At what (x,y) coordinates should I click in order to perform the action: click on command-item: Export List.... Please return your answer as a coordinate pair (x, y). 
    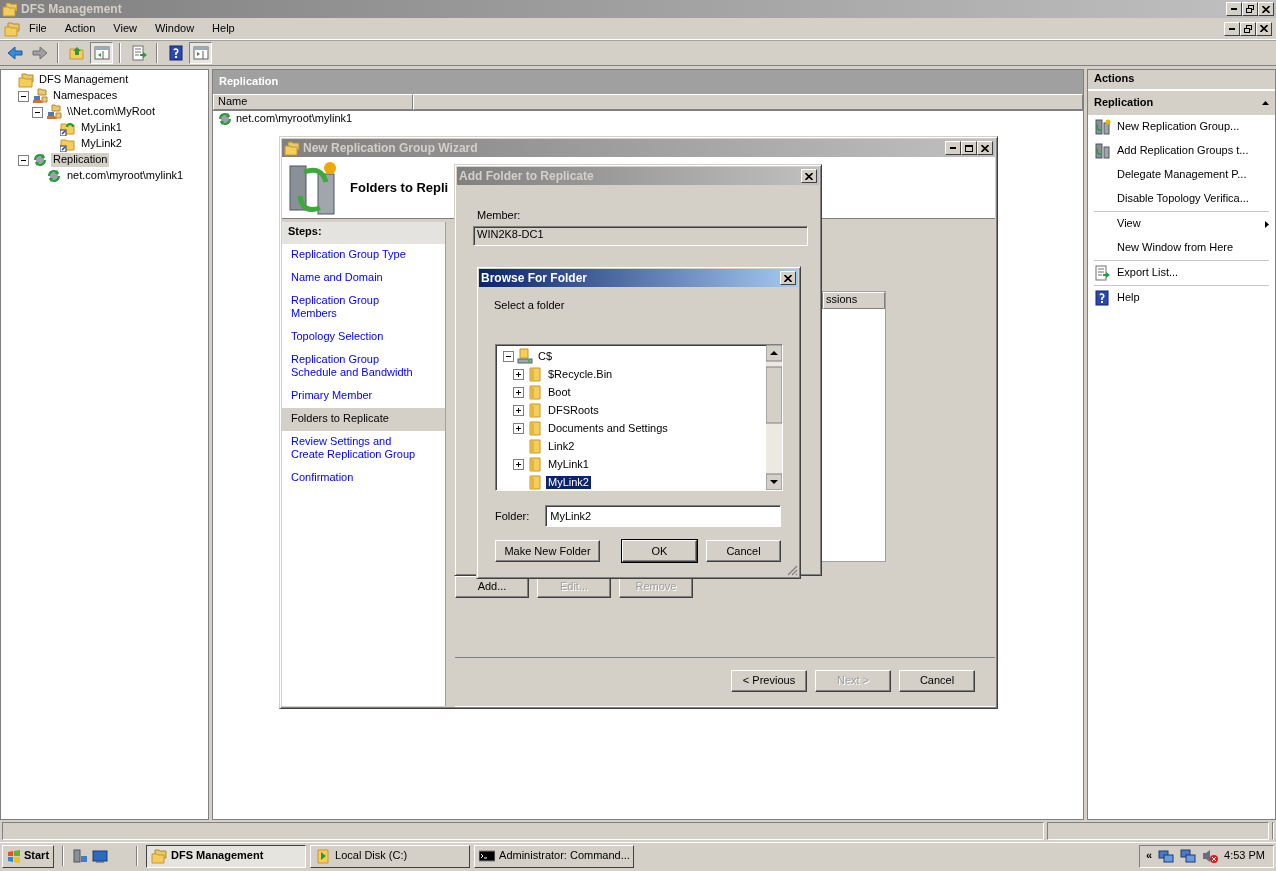
    Looking at the image, I should click on (1181, 273).